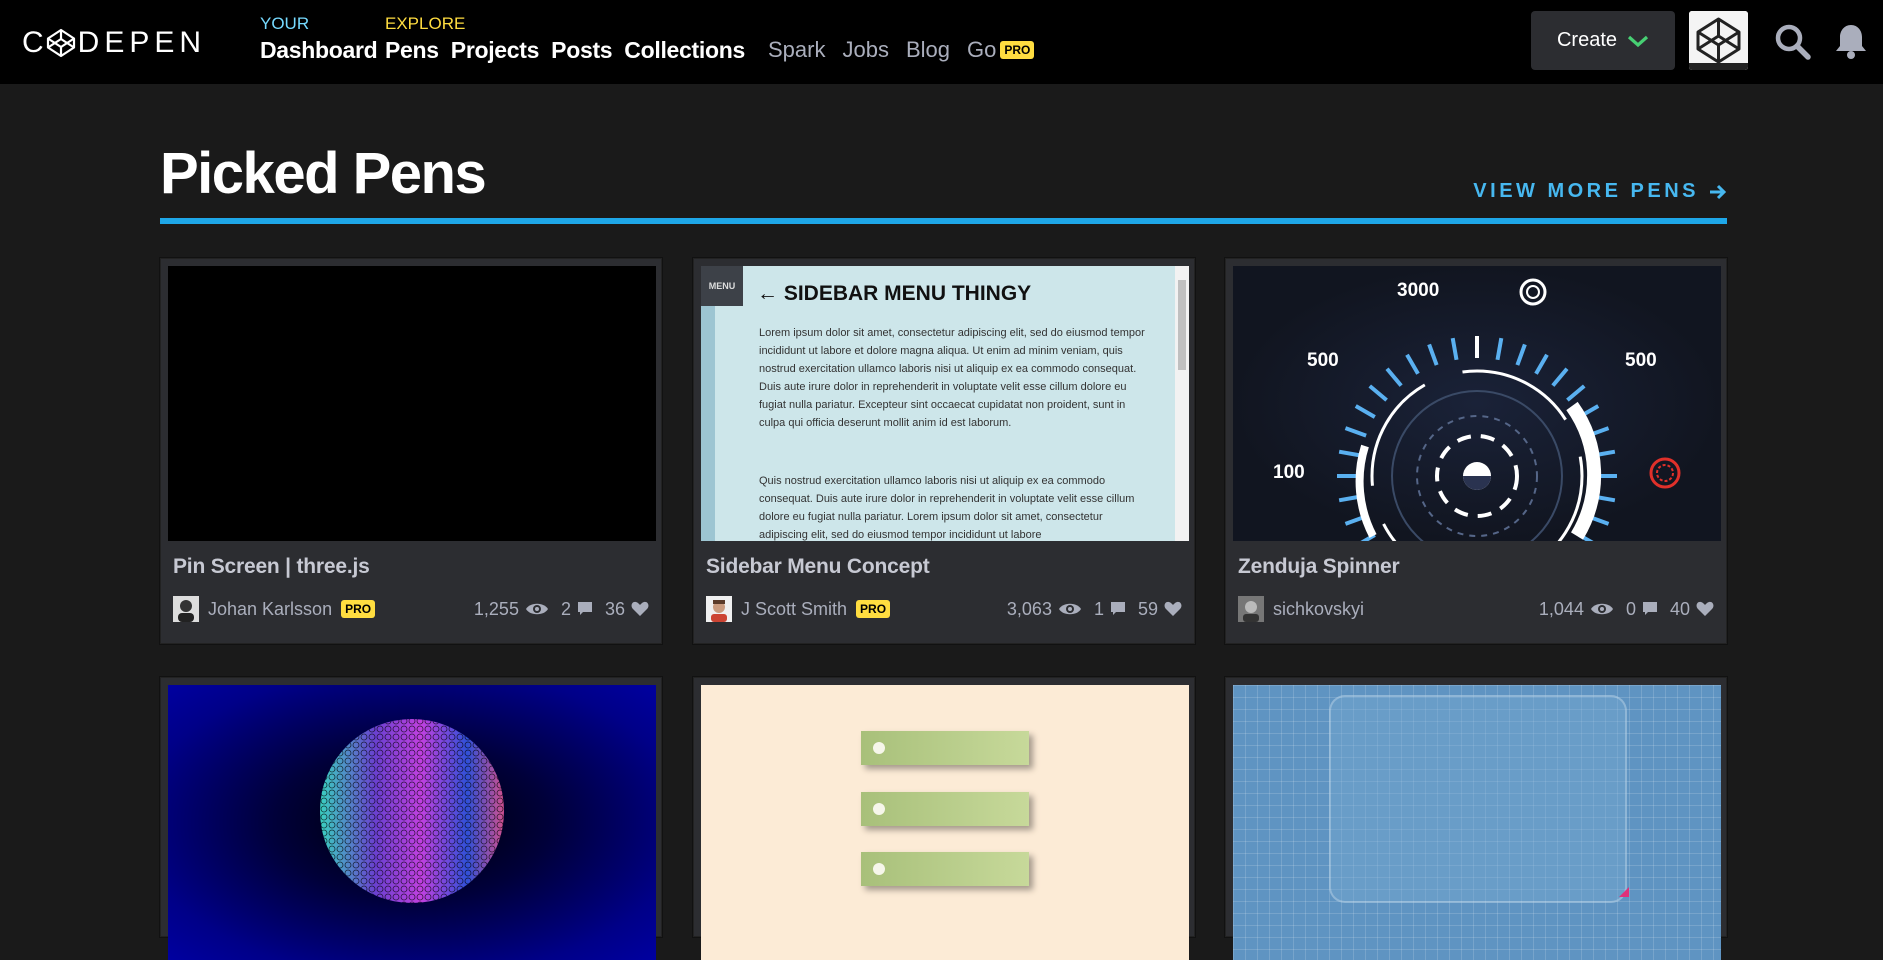 The image size is (1883, 960). I want to click on preview-menu-tab: MENU, so click(722, 286).